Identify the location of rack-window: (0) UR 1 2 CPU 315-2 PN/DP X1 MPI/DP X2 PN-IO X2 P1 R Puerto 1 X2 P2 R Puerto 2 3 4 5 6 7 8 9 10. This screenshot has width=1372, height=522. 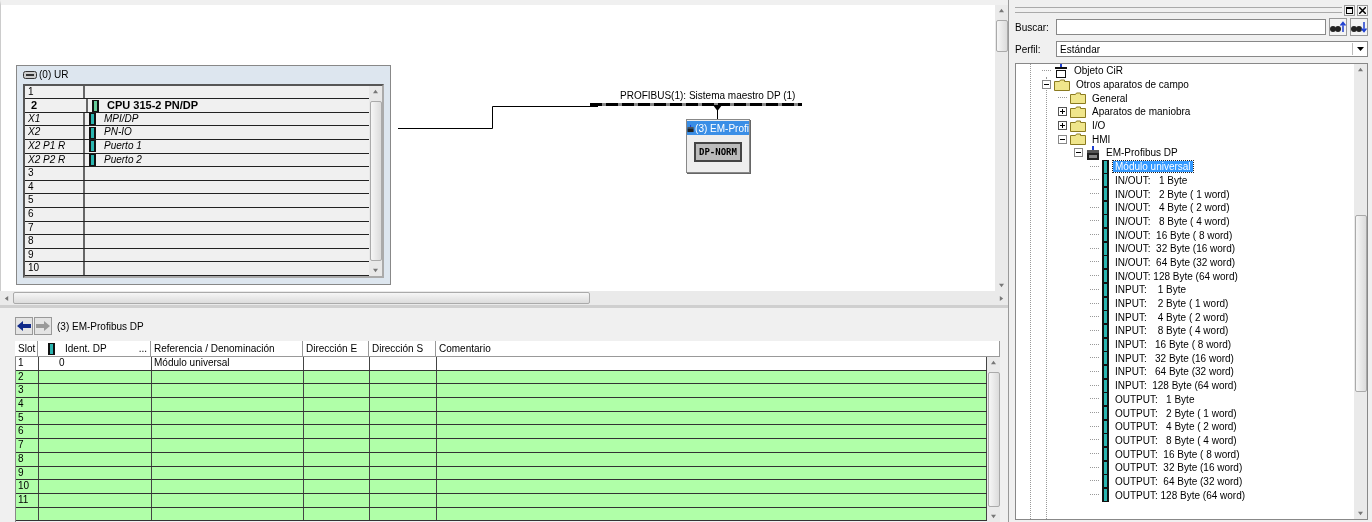
(203, 175).